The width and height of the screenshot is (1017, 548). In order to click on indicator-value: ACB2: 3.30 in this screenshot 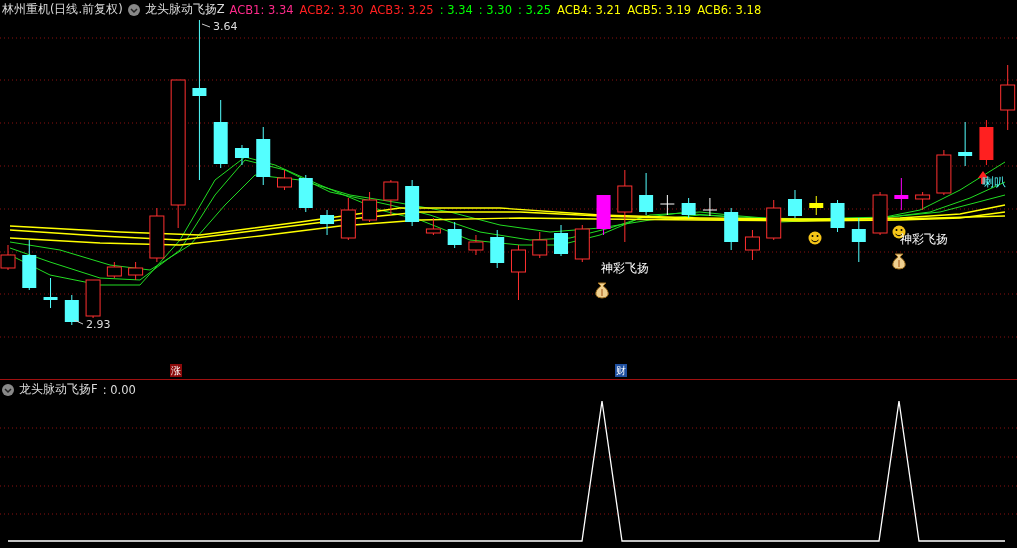, I will do `click(331, 9)`.